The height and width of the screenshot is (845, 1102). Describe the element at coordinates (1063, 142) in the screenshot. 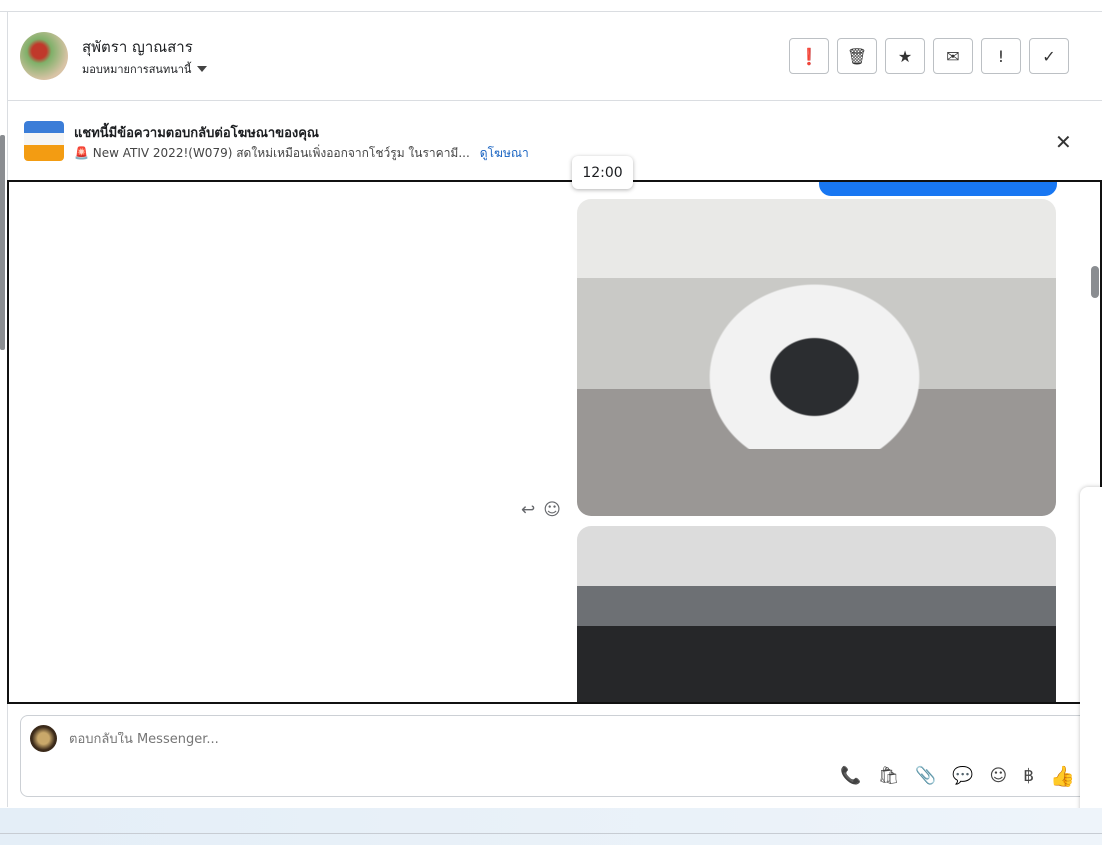

I see `close-icon: ✕` at that location.